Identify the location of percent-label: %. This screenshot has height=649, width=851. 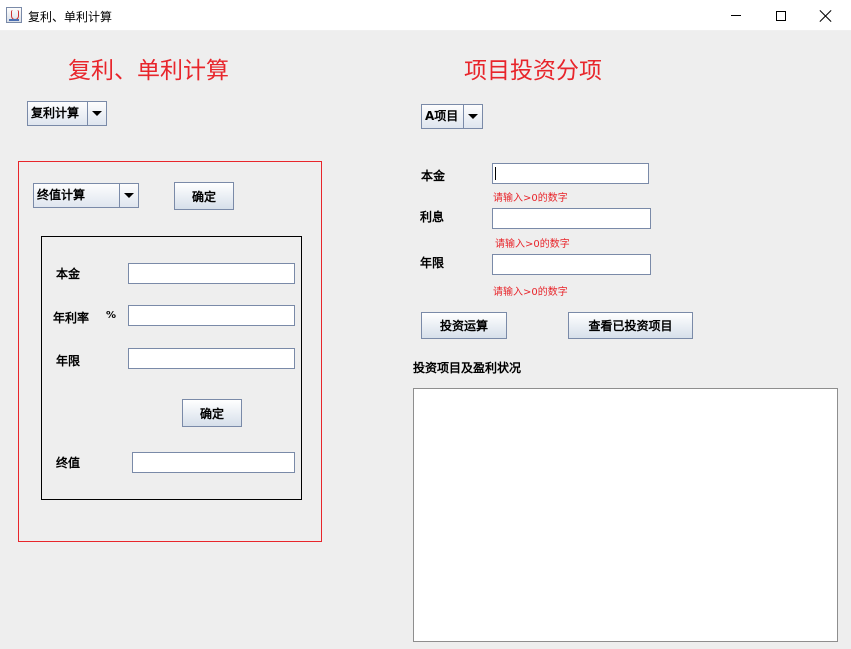
(111, 315).